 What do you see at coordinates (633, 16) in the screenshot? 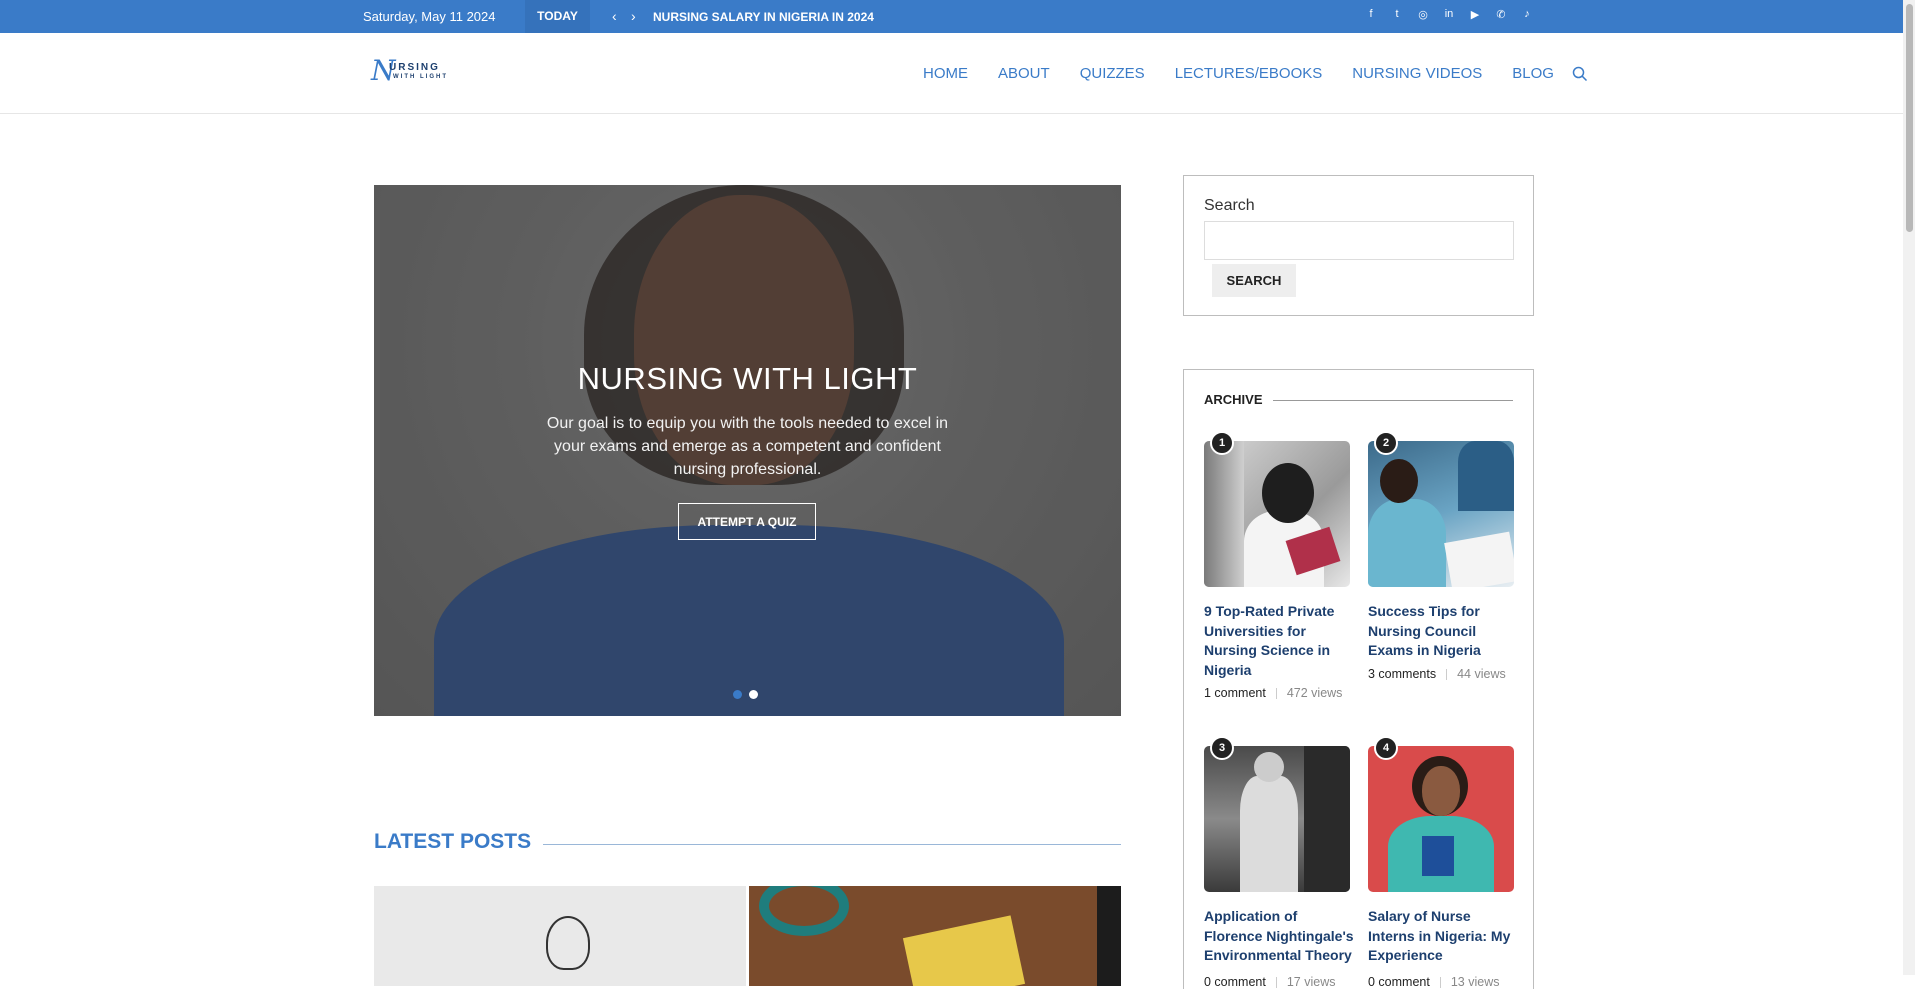
I see `ticker-next-button: ›` at bounding box center [633, 16].